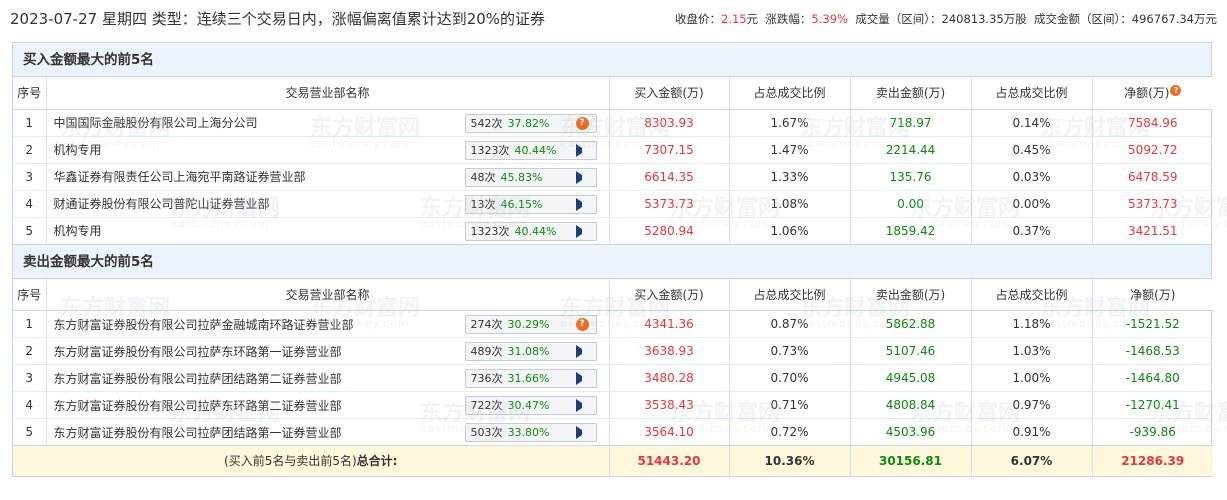 This screenshot has height=500, width=1227. I want to click on broker-times: 13次, so click(483, 204).